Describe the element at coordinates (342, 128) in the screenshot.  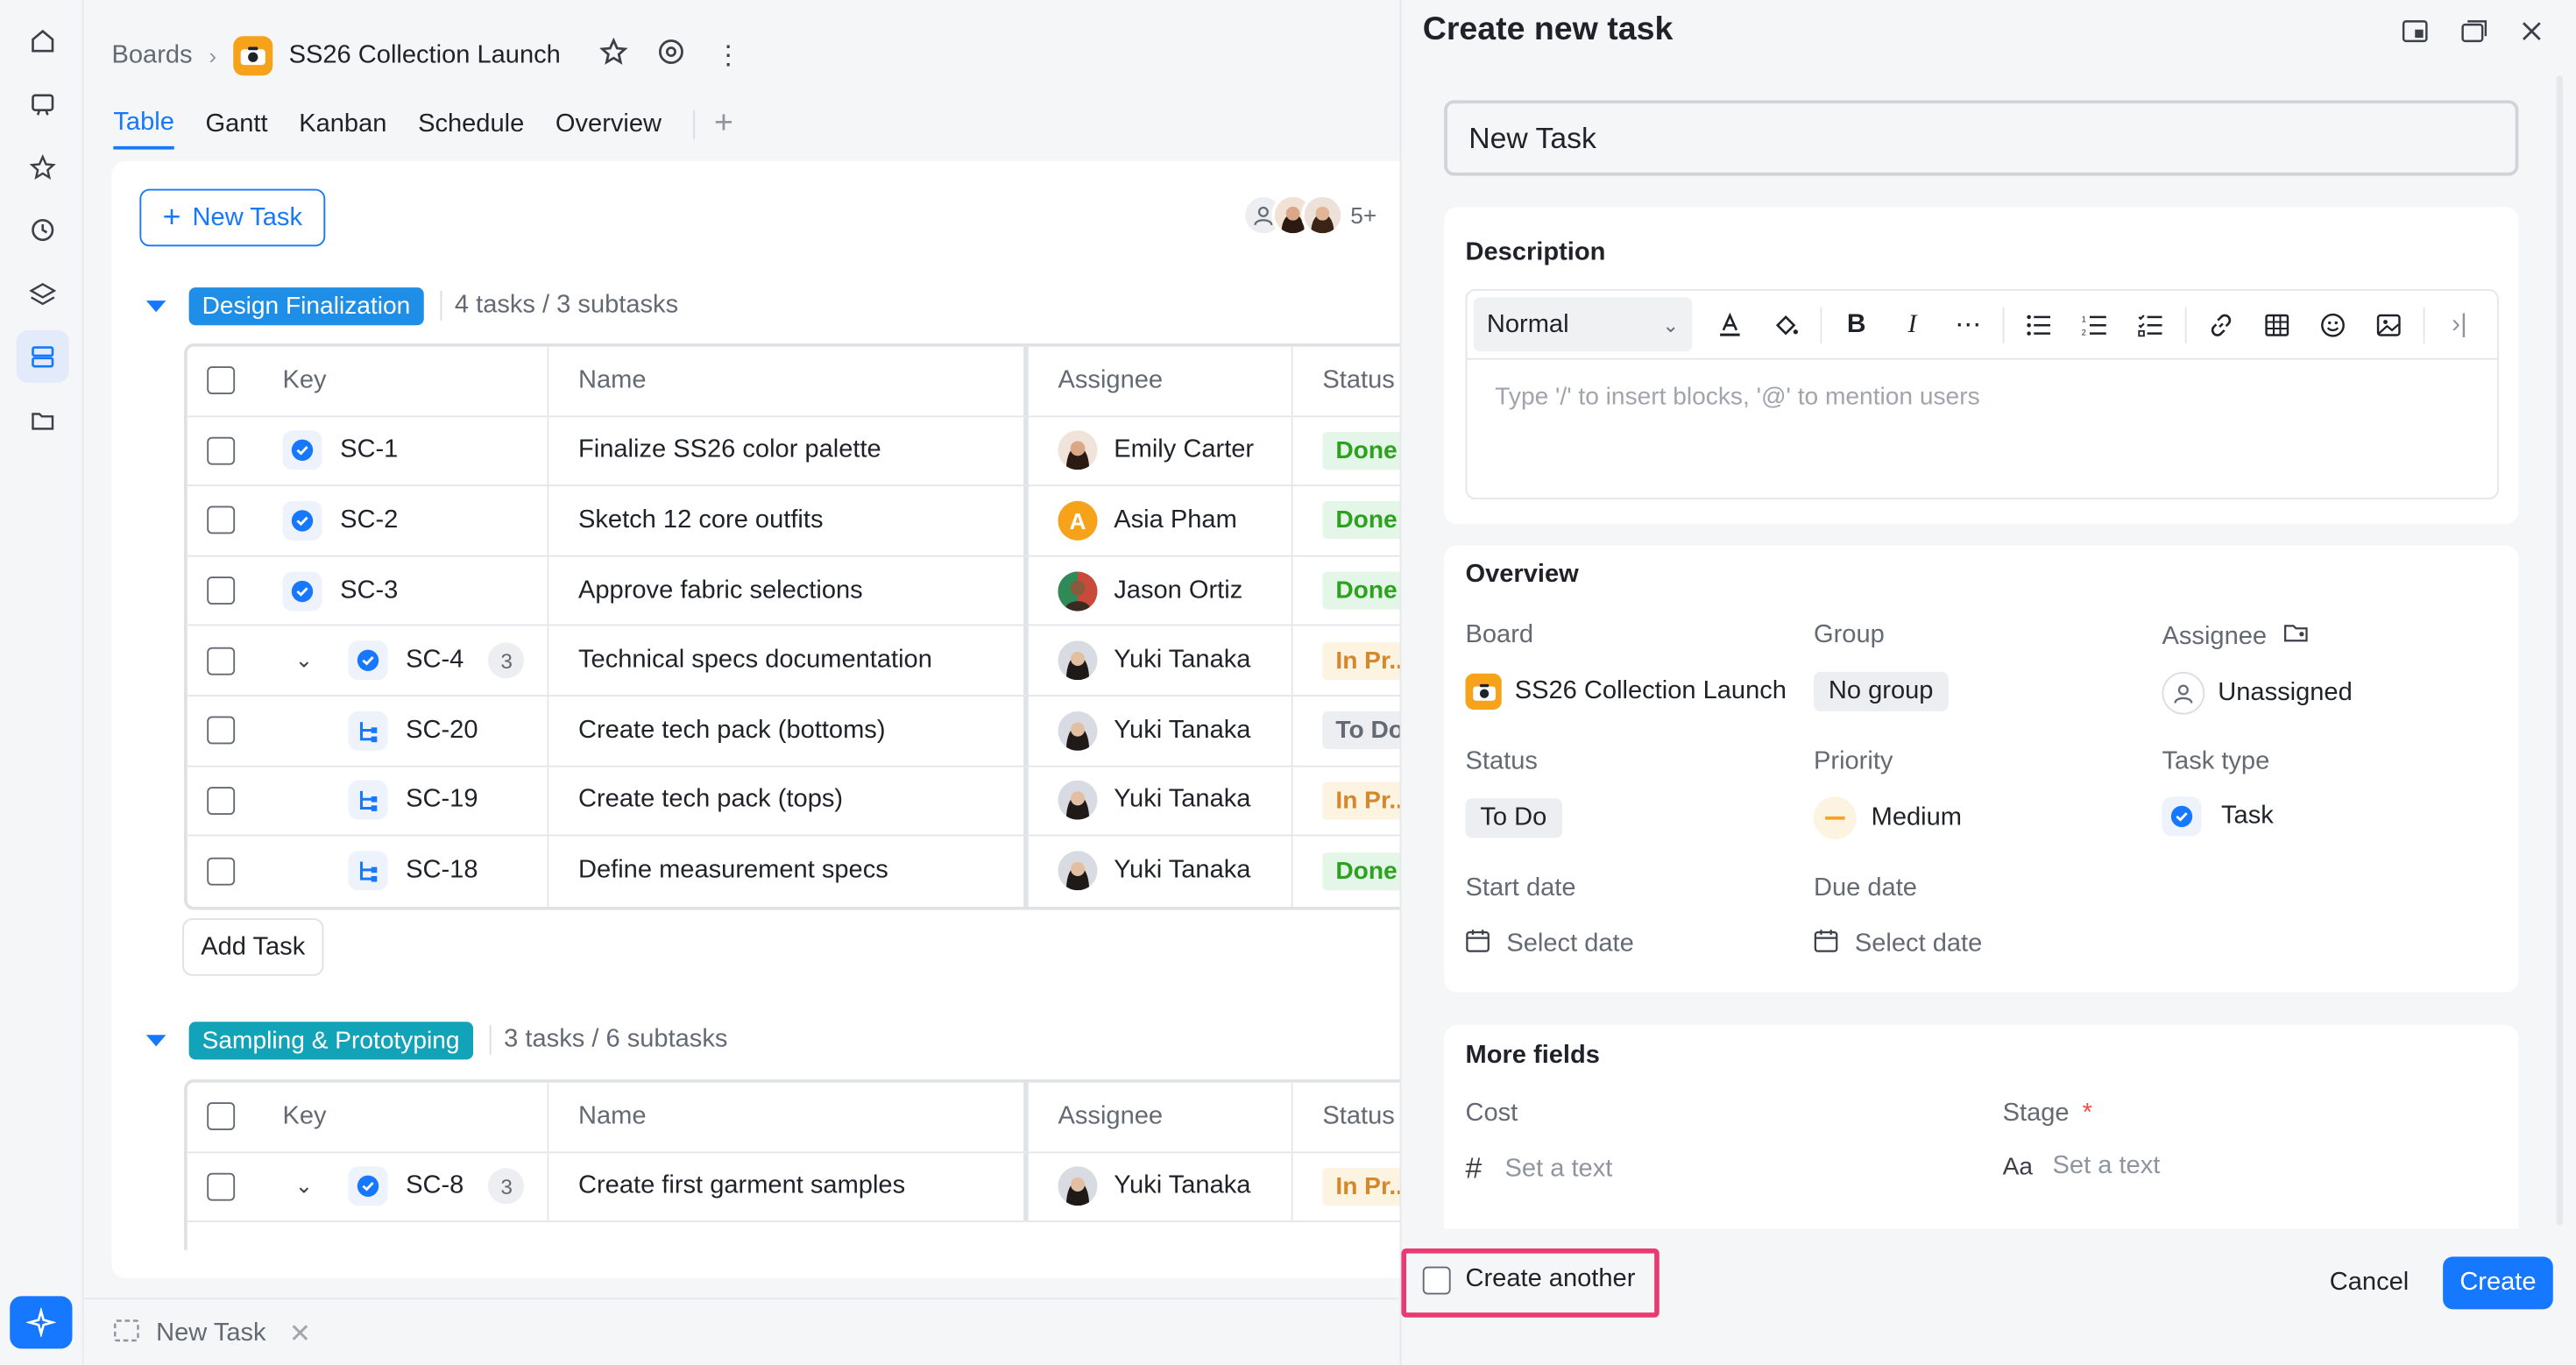
I see `tab-kanban: Kanban` at that location.